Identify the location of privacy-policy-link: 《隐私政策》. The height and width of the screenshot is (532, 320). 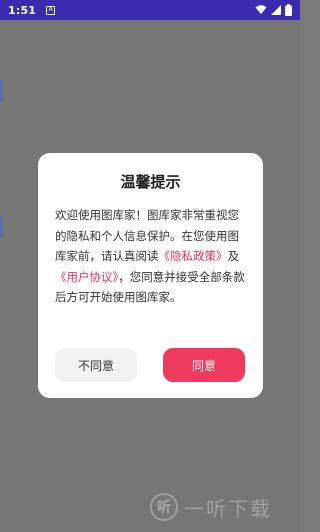
(193, 256).